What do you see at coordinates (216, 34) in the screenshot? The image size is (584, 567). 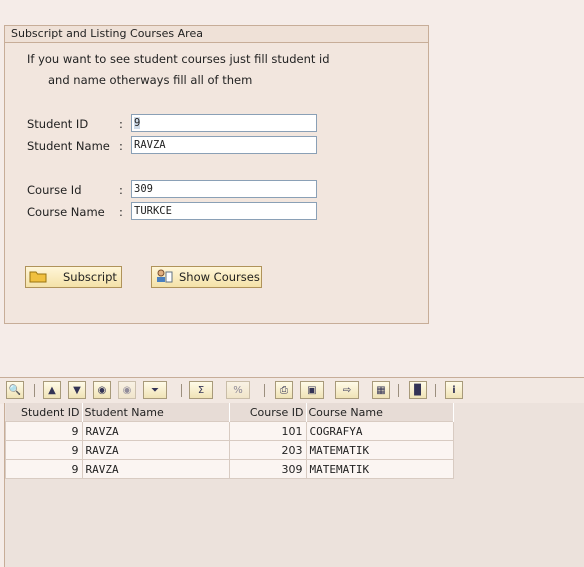 I see `frame-title: Subscript and Listing Courses Area` at bounding box center [216, 34].